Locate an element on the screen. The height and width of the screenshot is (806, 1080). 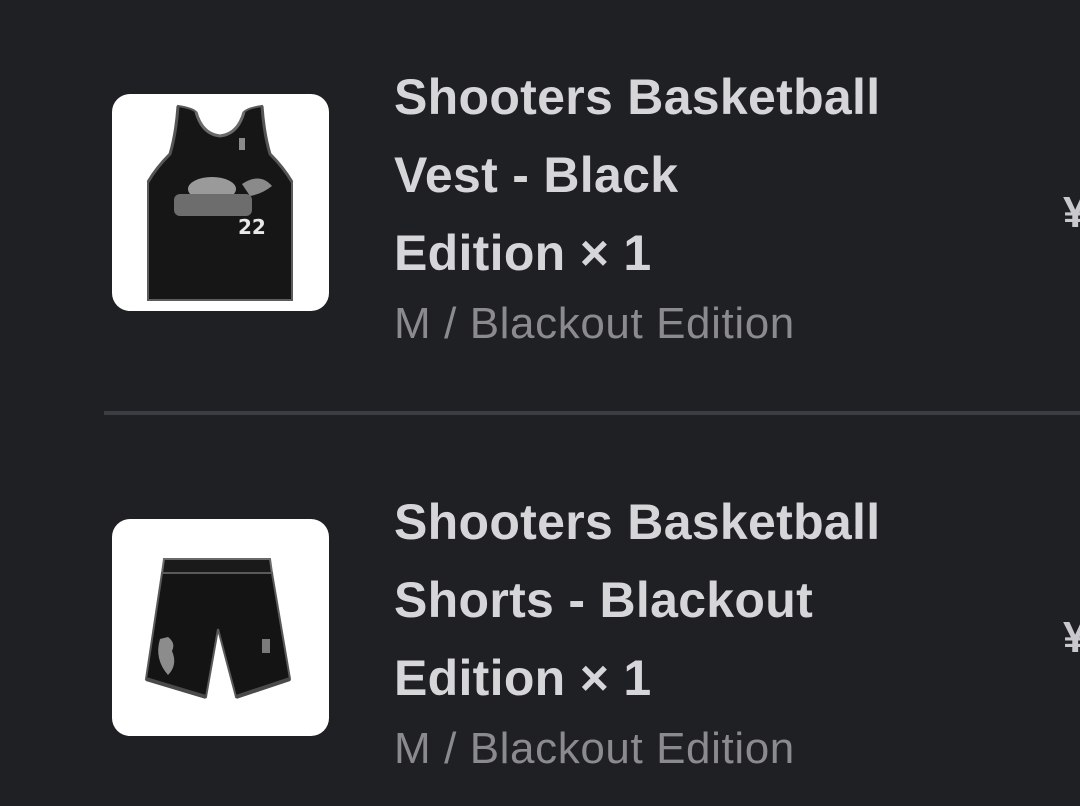
jersey-number: 22 is located at coordinates (252, 227).